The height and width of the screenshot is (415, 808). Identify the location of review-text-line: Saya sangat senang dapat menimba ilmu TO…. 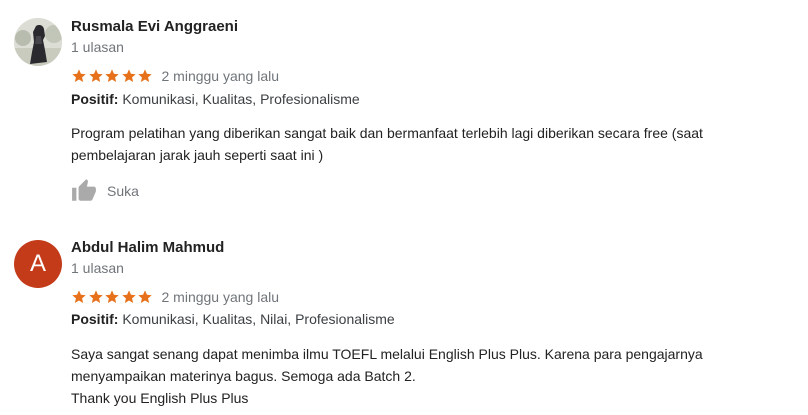
(387, 354).